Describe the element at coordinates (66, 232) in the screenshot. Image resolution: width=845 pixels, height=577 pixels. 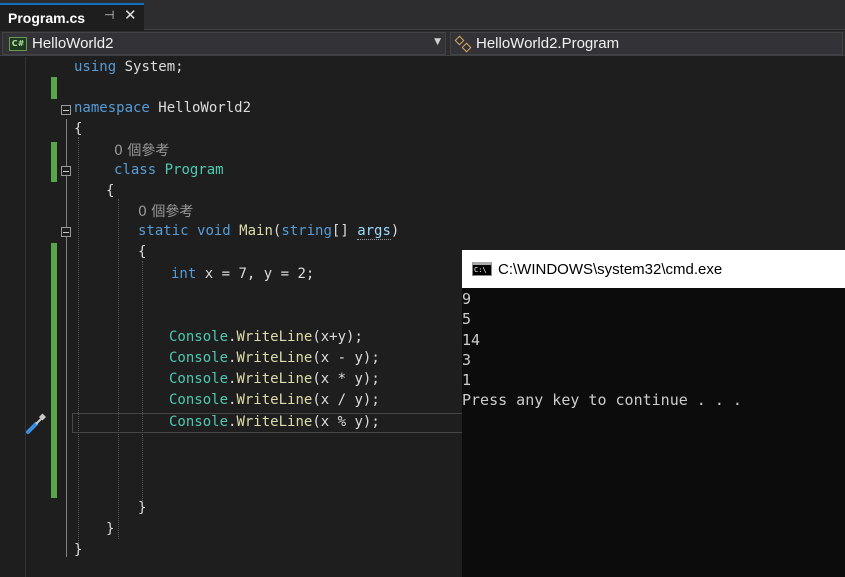
I see `collapse-method-toggle` at that location.